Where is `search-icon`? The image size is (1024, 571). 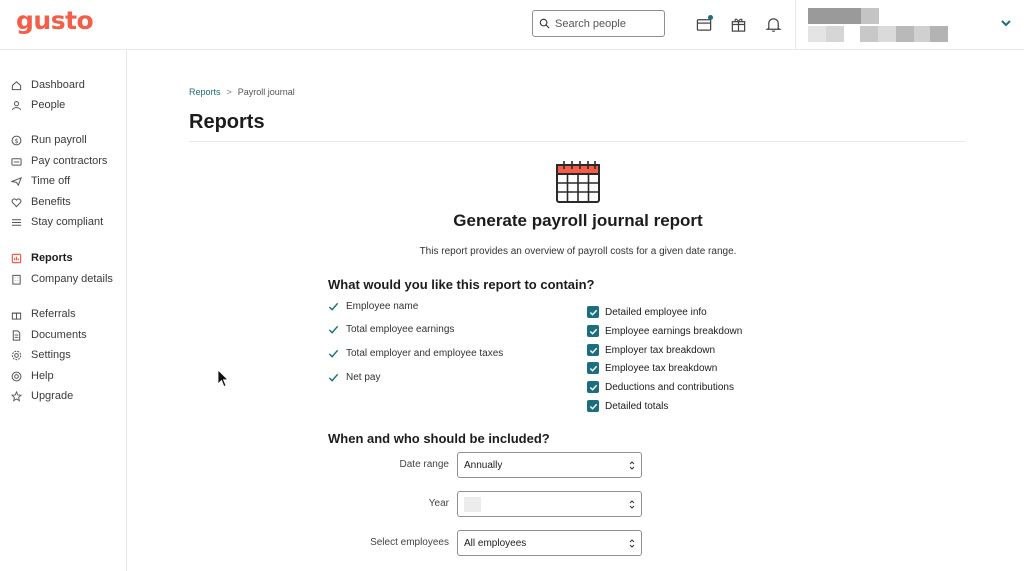 search-icon is located at coordinates (544, 23).